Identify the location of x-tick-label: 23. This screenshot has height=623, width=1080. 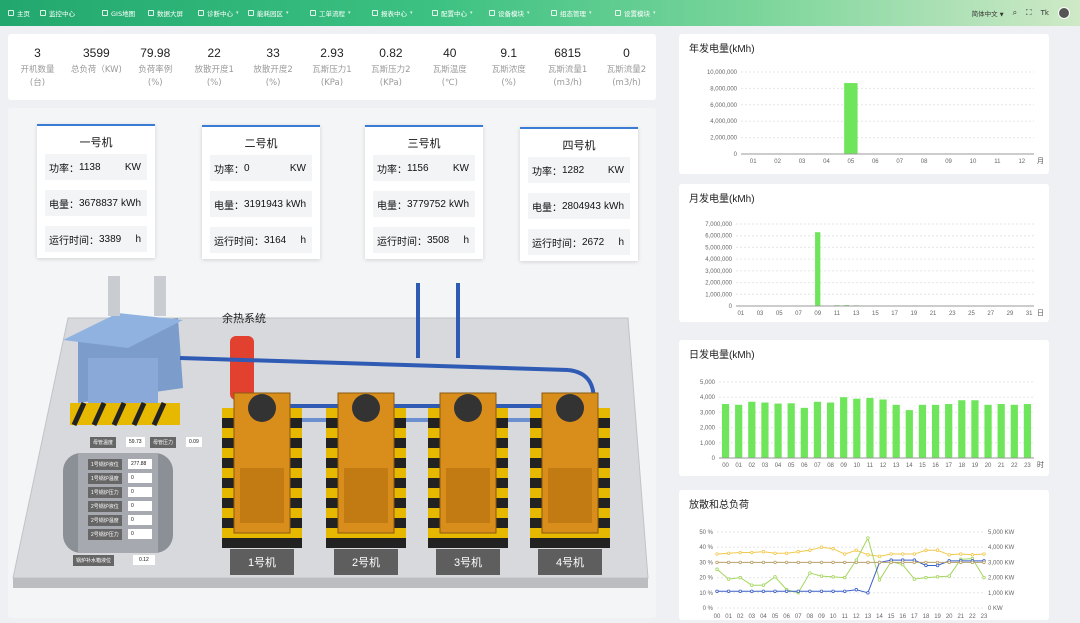
(1027, 466).